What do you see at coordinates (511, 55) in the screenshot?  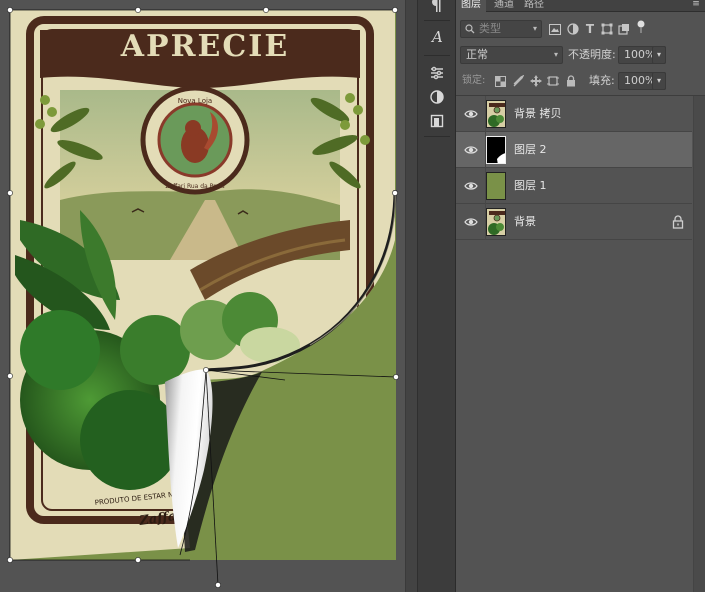 I see `blend-mode-select: 正常 ▾` at bounding box center [511, 55].